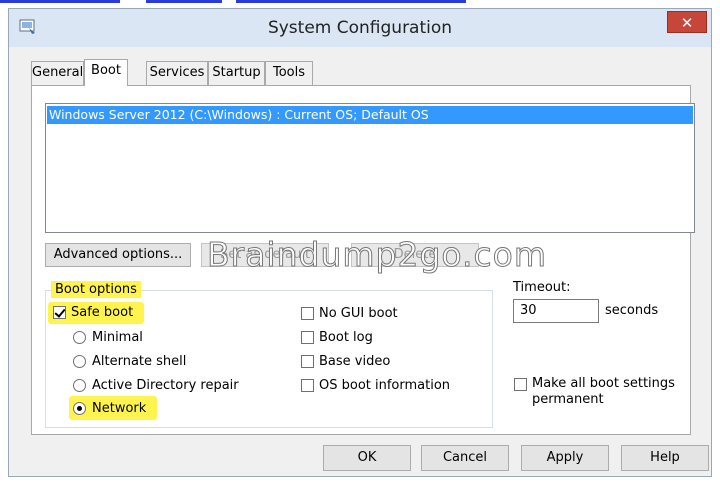  I want to click on window-title: System Configuration, so click(360, 28).